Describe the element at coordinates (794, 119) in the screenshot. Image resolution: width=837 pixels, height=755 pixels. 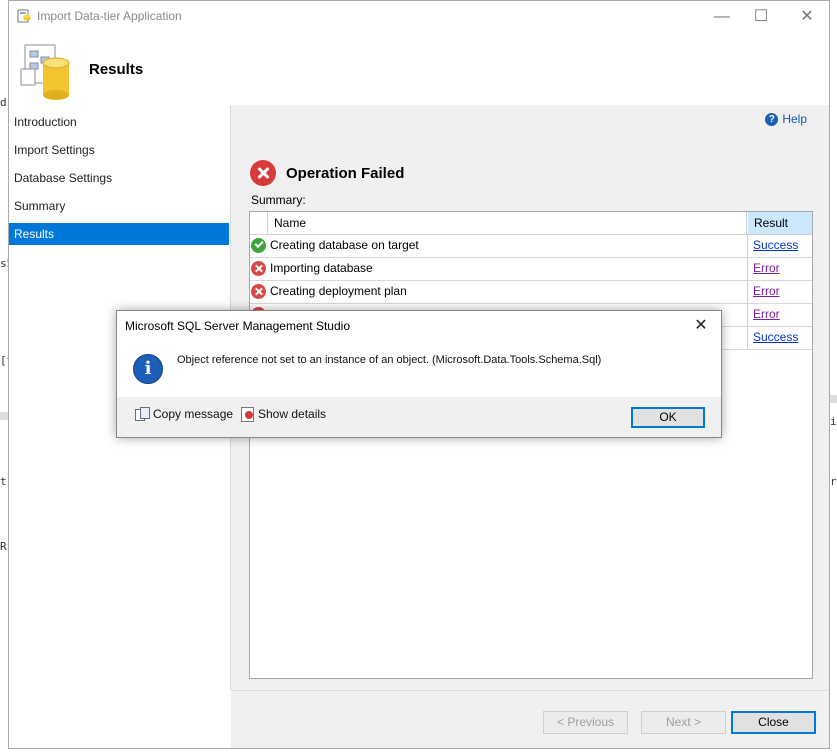
I see `help-label: Help` at that location.